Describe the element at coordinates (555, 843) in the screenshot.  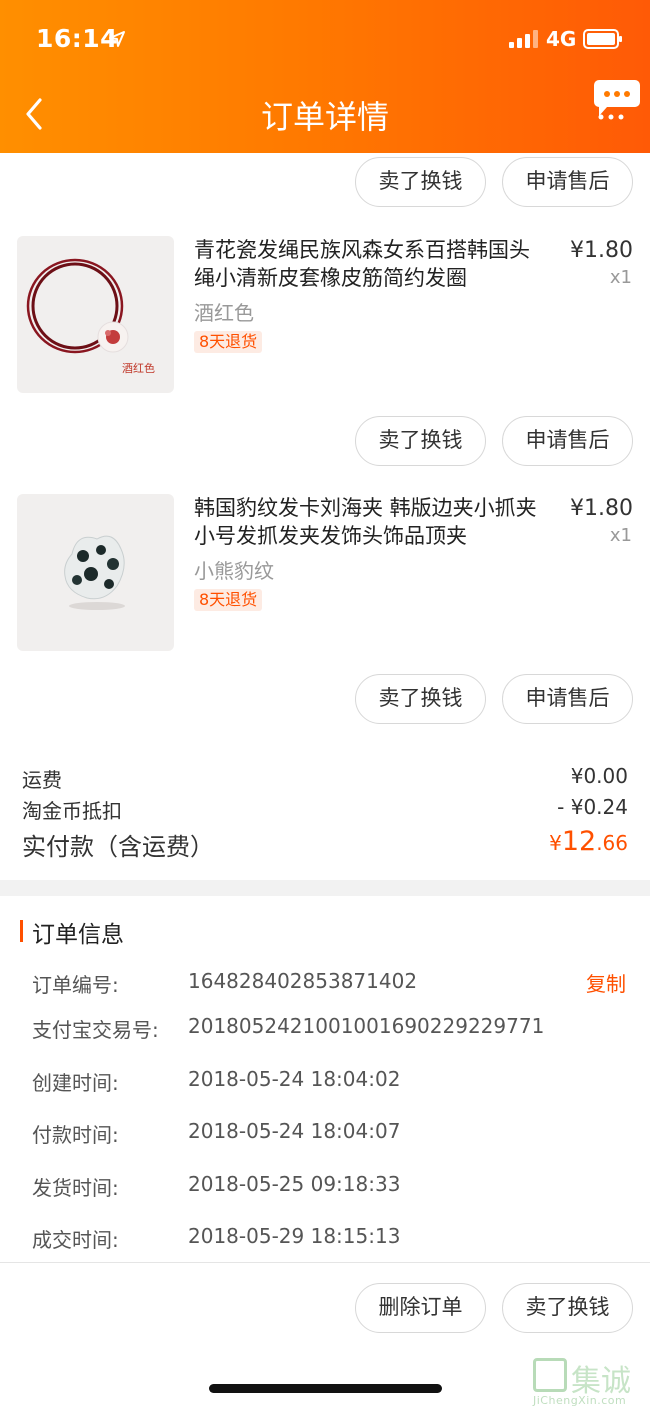
I see `total-currency: ¥` at that location.